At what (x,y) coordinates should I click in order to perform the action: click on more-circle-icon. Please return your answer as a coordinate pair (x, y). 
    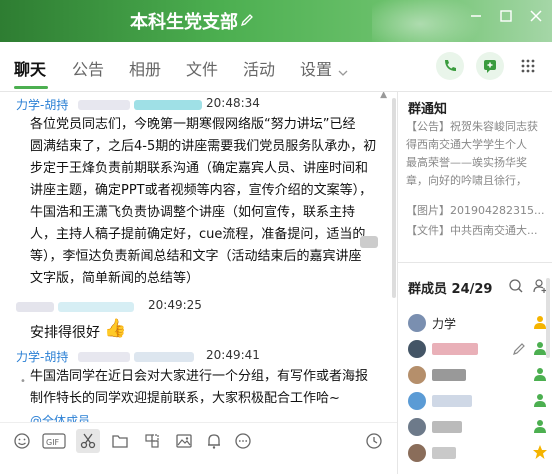
    Looking at the image, I should click on (243, 441).